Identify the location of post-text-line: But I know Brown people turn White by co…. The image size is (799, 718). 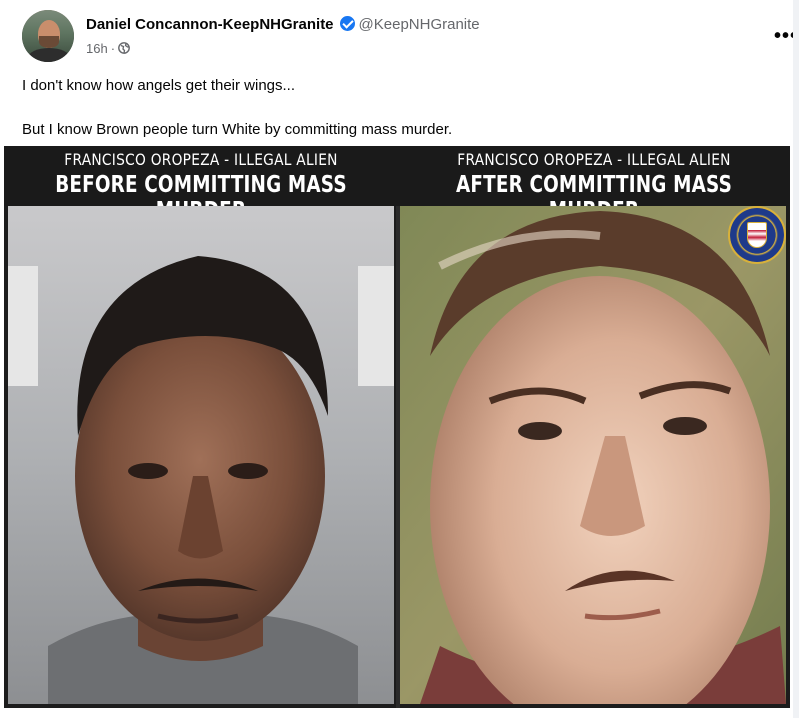
(237, 129).